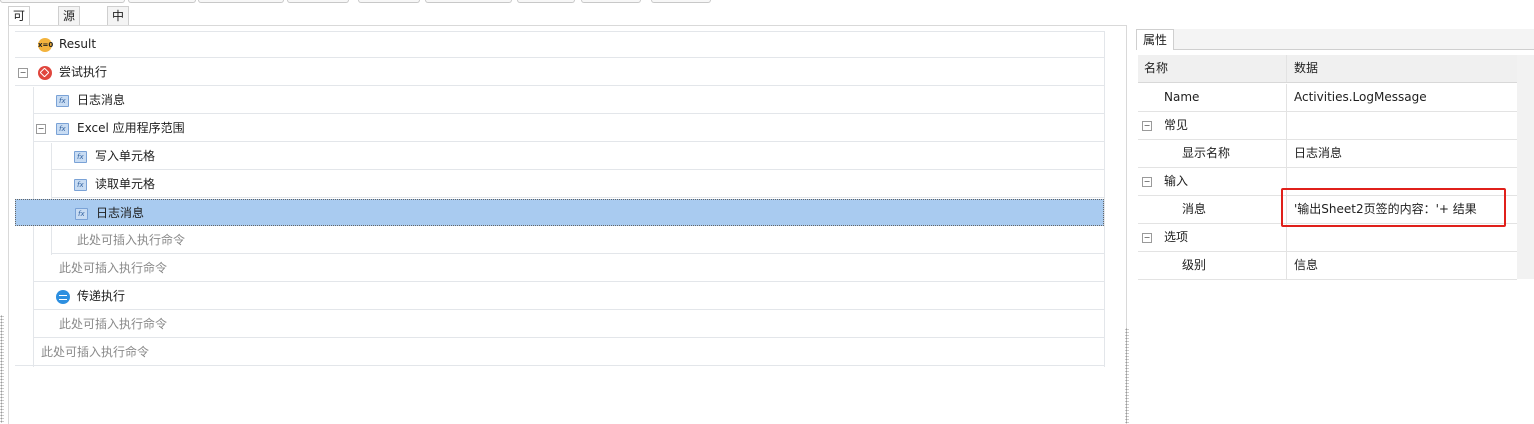  I want to click on property-key: Name, so click(1182, 97).